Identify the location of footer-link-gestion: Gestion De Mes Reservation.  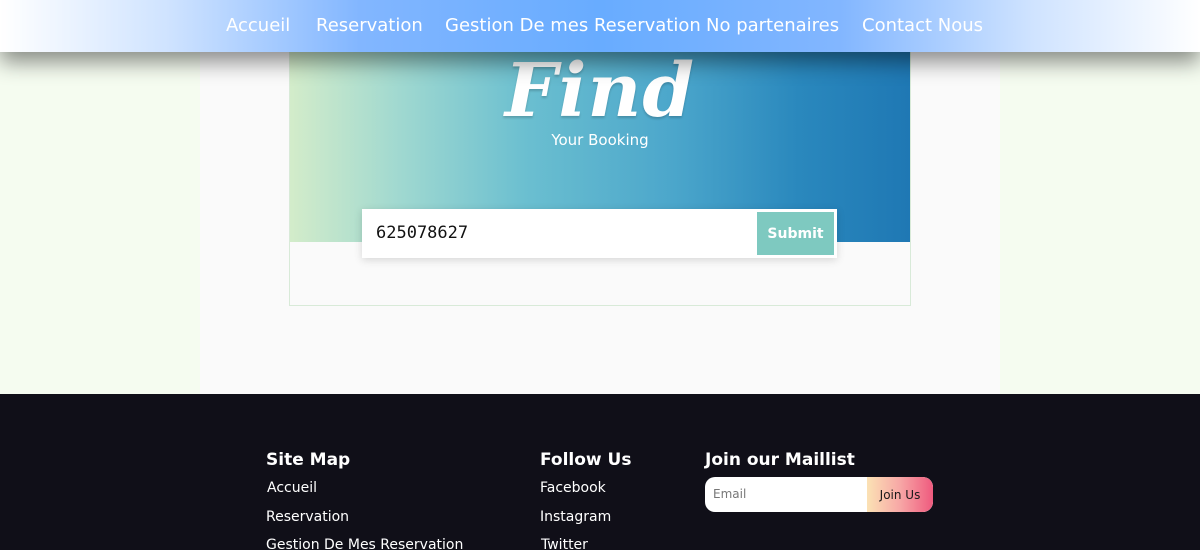
(364, 543).